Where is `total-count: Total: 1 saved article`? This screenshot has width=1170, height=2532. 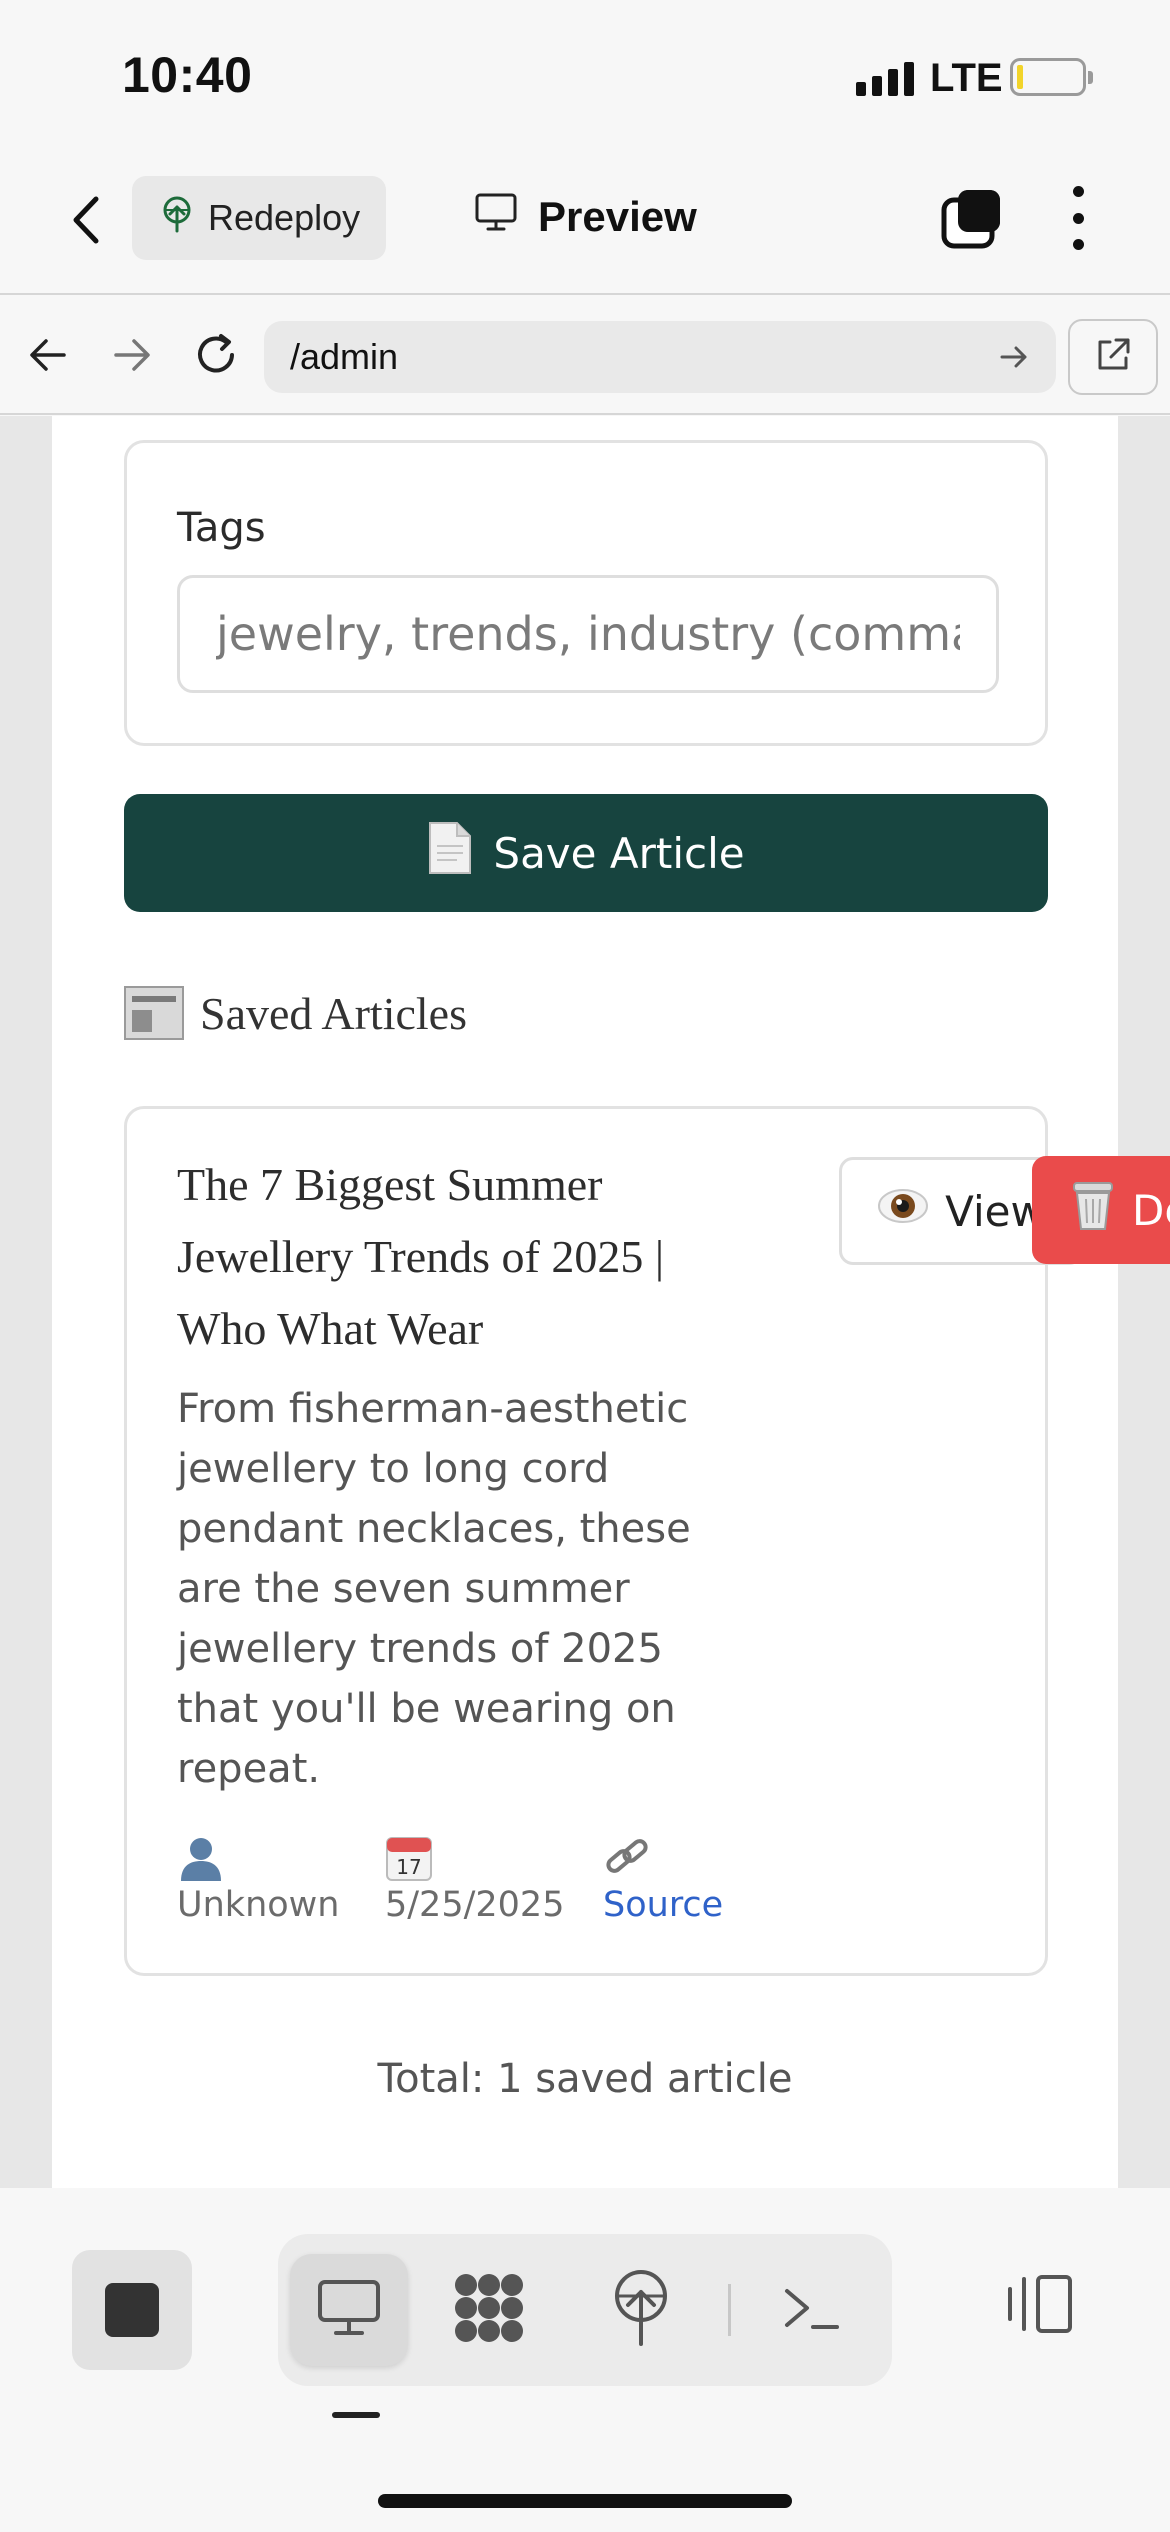
total-count: Total: 1 saved article is located at coordinates (585, 2079).